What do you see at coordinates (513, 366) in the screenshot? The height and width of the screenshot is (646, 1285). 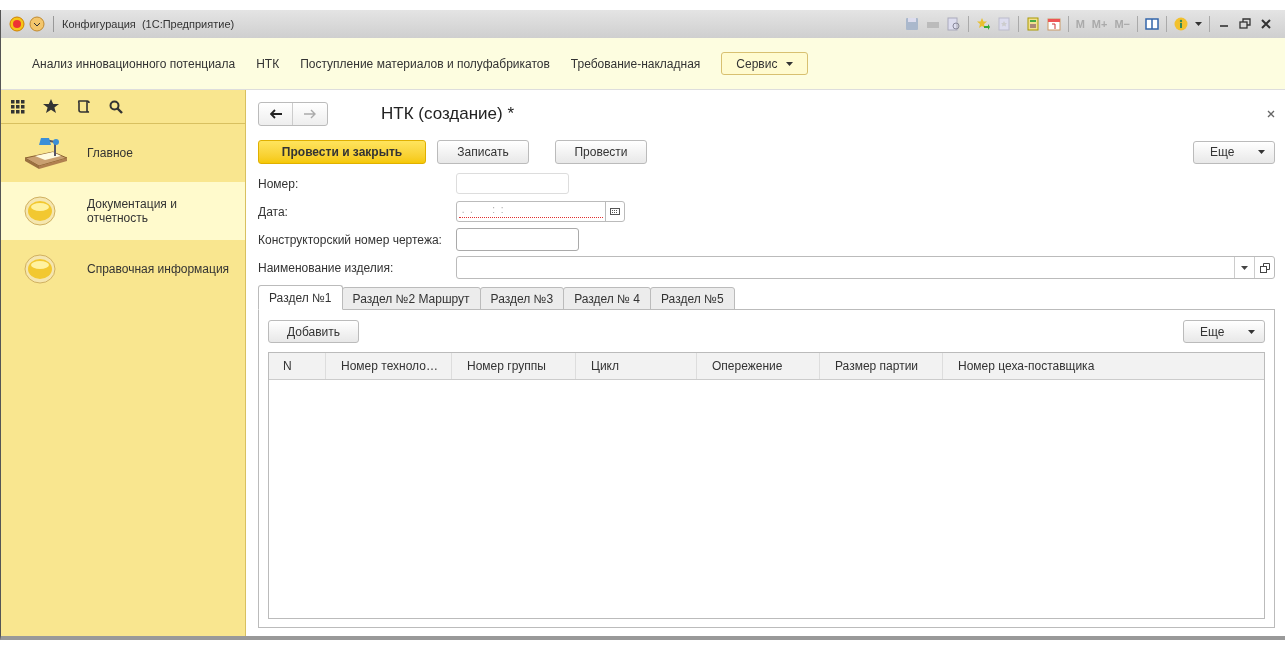 I see `column-header: Номер группы` at bounding box center [513, 366].